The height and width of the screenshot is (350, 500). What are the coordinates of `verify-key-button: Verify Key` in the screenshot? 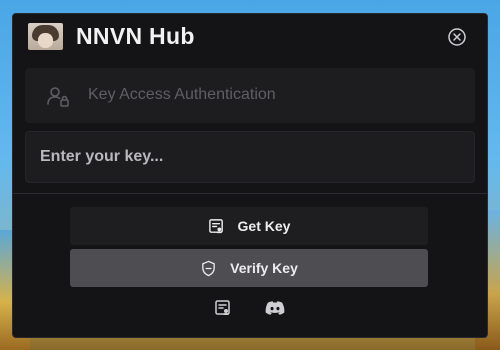 It's located at (249, 268).